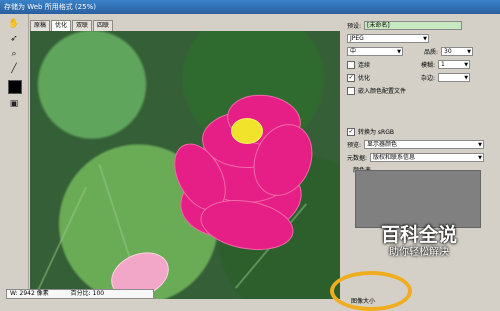 This screenshot has height=311, width=500. I want to click on matte-dropdown, so click(454, 77).